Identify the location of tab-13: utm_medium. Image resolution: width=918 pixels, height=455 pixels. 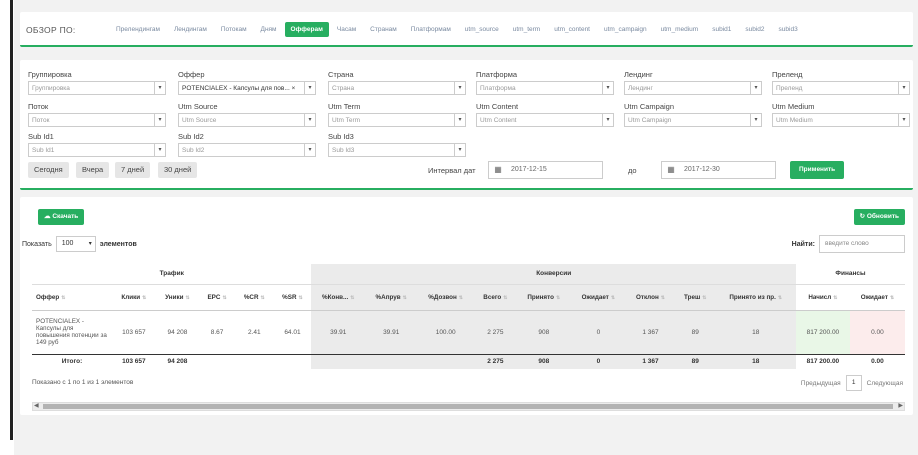
(680, 29).